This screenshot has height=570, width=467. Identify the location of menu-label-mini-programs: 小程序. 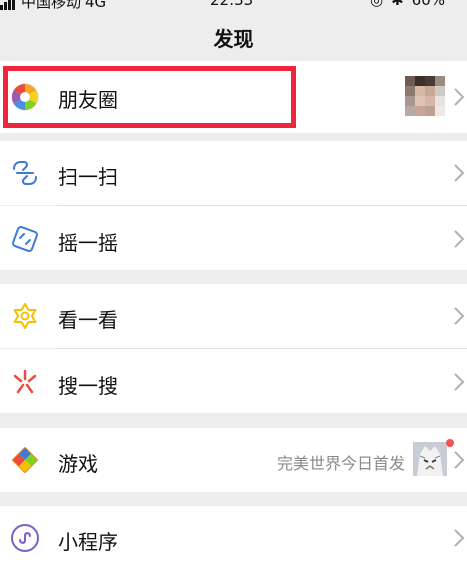
(88, 542).